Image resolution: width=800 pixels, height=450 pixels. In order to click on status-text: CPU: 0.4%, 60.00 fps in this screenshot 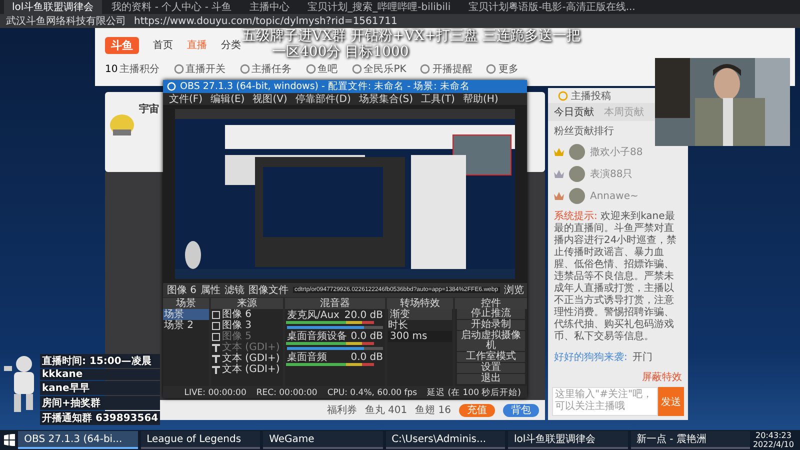, I will do `click(372, 393)`.